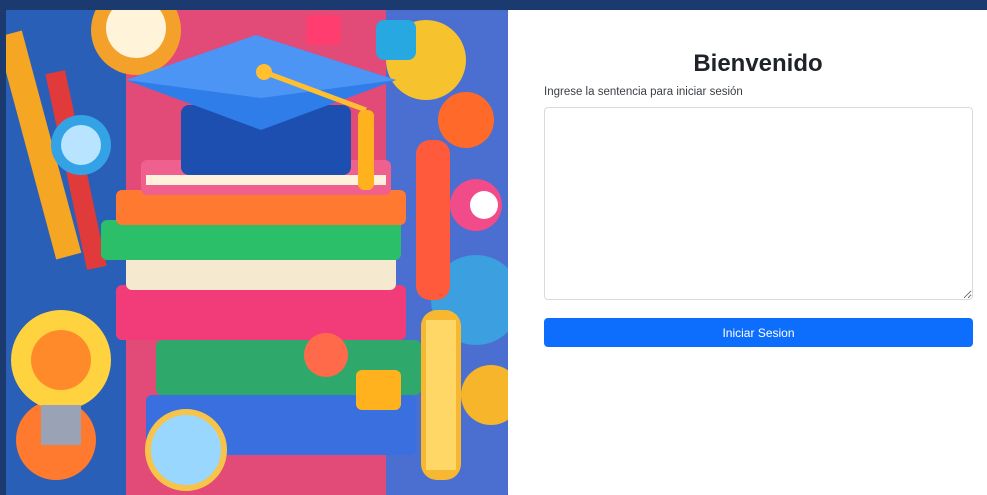 This screenshot has width=987, height=495. What do you see at coordinates (758, 63) in the screenshot?
I see `page-title: Bienvenido` at bounding box center [758, 63].